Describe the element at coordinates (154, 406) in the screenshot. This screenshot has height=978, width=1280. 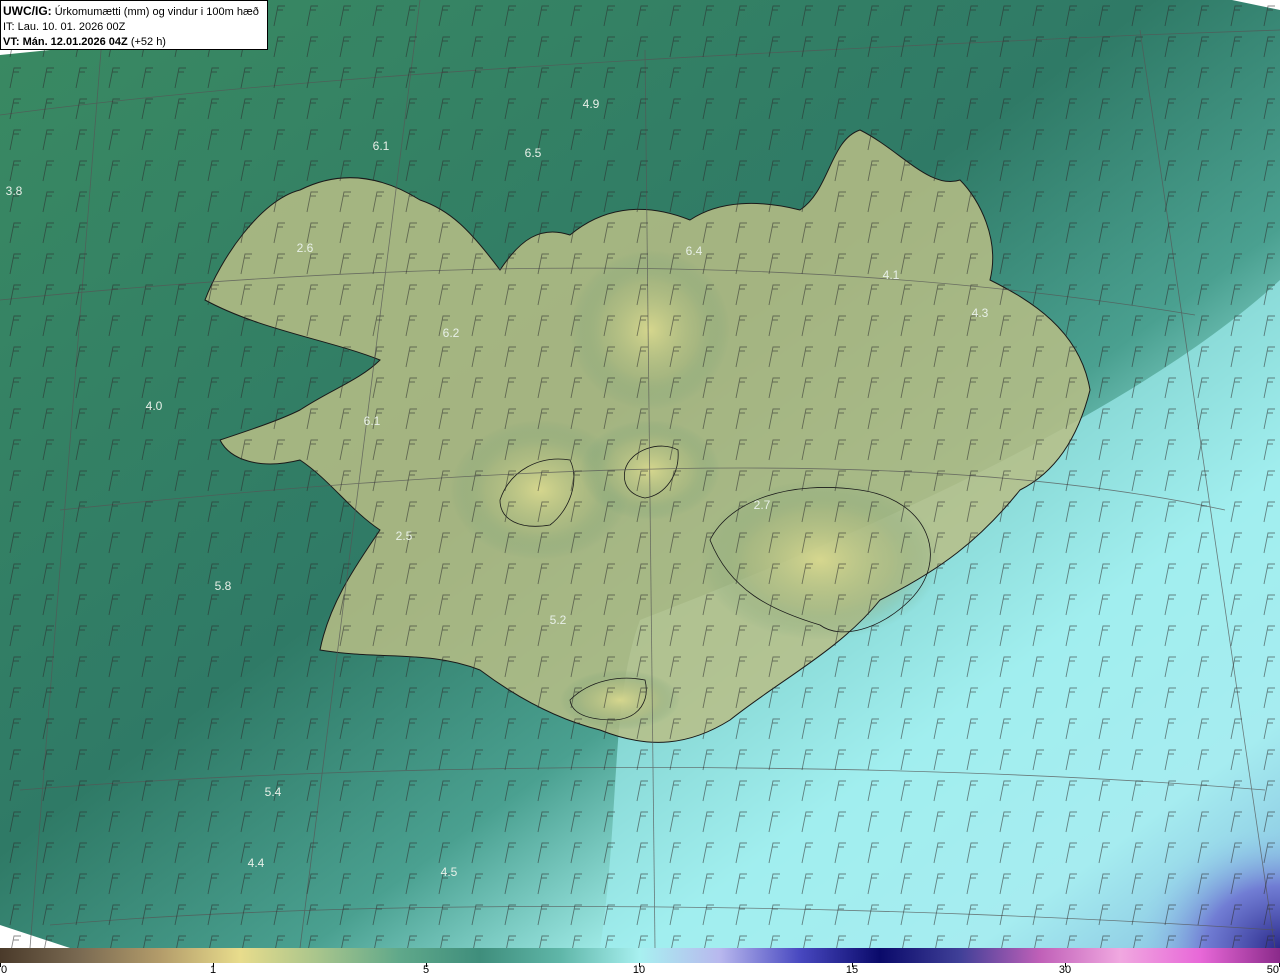
I see `precip-label: 4.0` at that location.